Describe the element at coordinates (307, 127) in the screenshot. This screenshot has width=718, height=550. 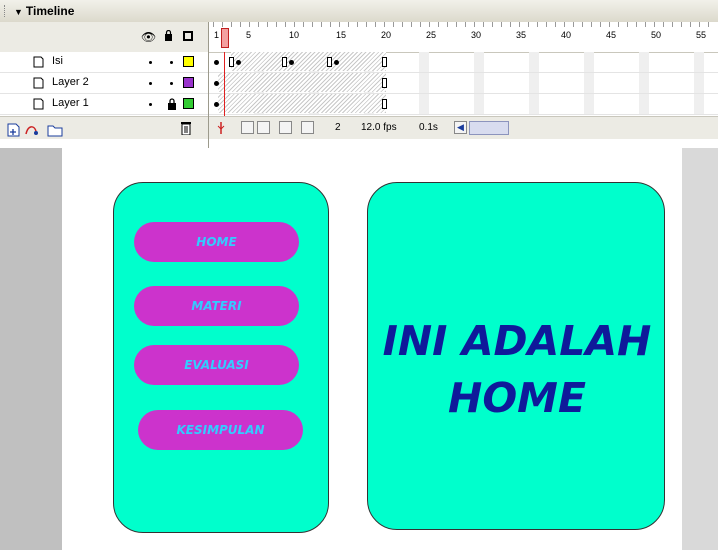
I see `modify-onion-markers-icon` at that location.